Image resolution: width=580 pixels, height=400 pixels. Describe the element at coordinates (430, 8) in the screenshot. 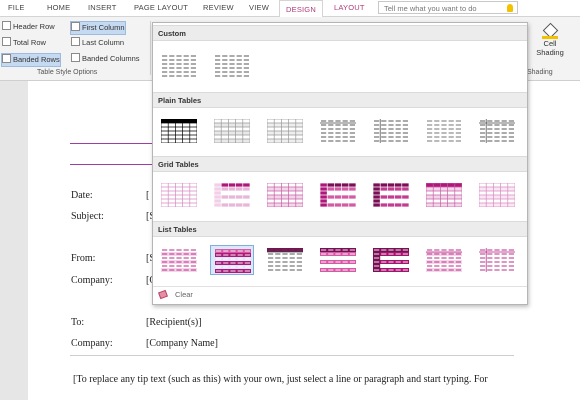

I see `tell-me-placeholder: Tell me what you want to do` at that location.